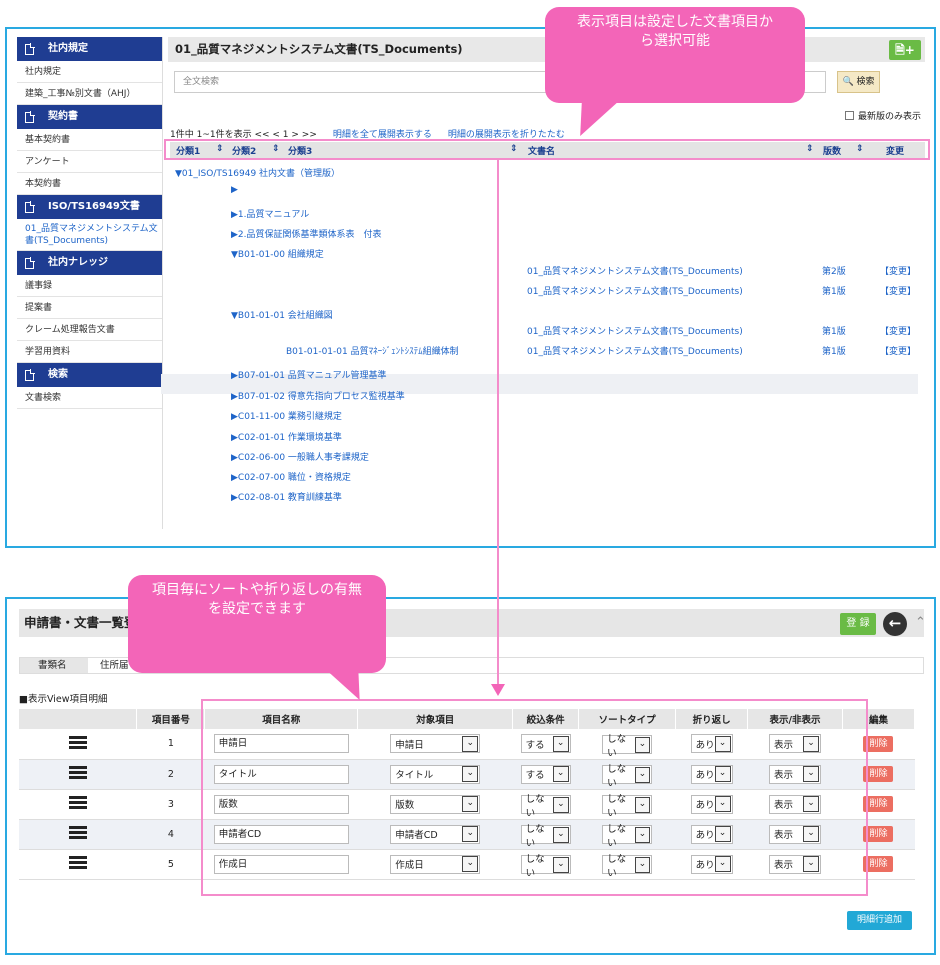 The image size is (940, 965). I want to click on sidebar-header: 社内規定, so click(89, 49).